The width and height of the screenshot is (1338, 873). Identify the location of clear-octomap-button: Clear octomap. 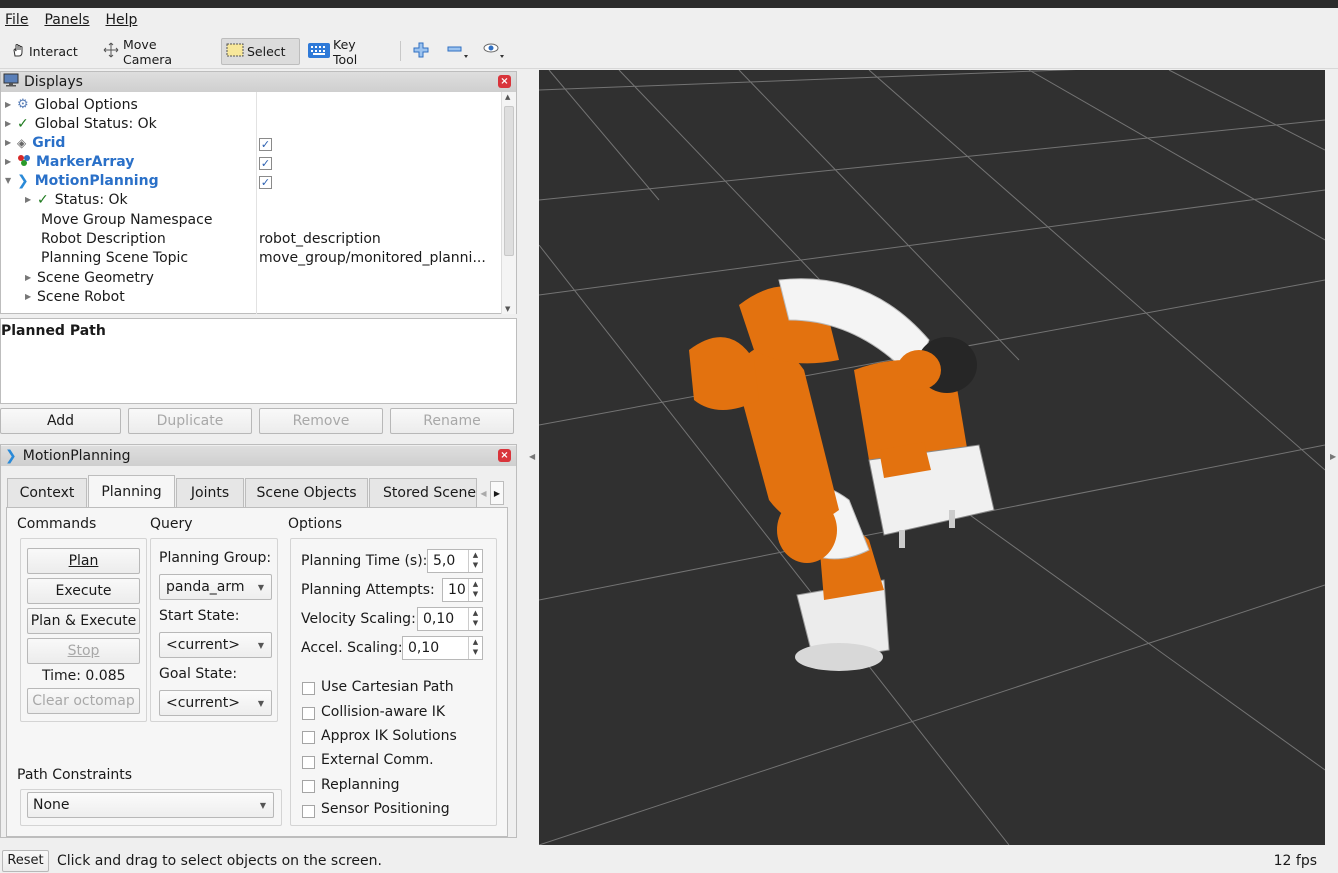
(83, 701).